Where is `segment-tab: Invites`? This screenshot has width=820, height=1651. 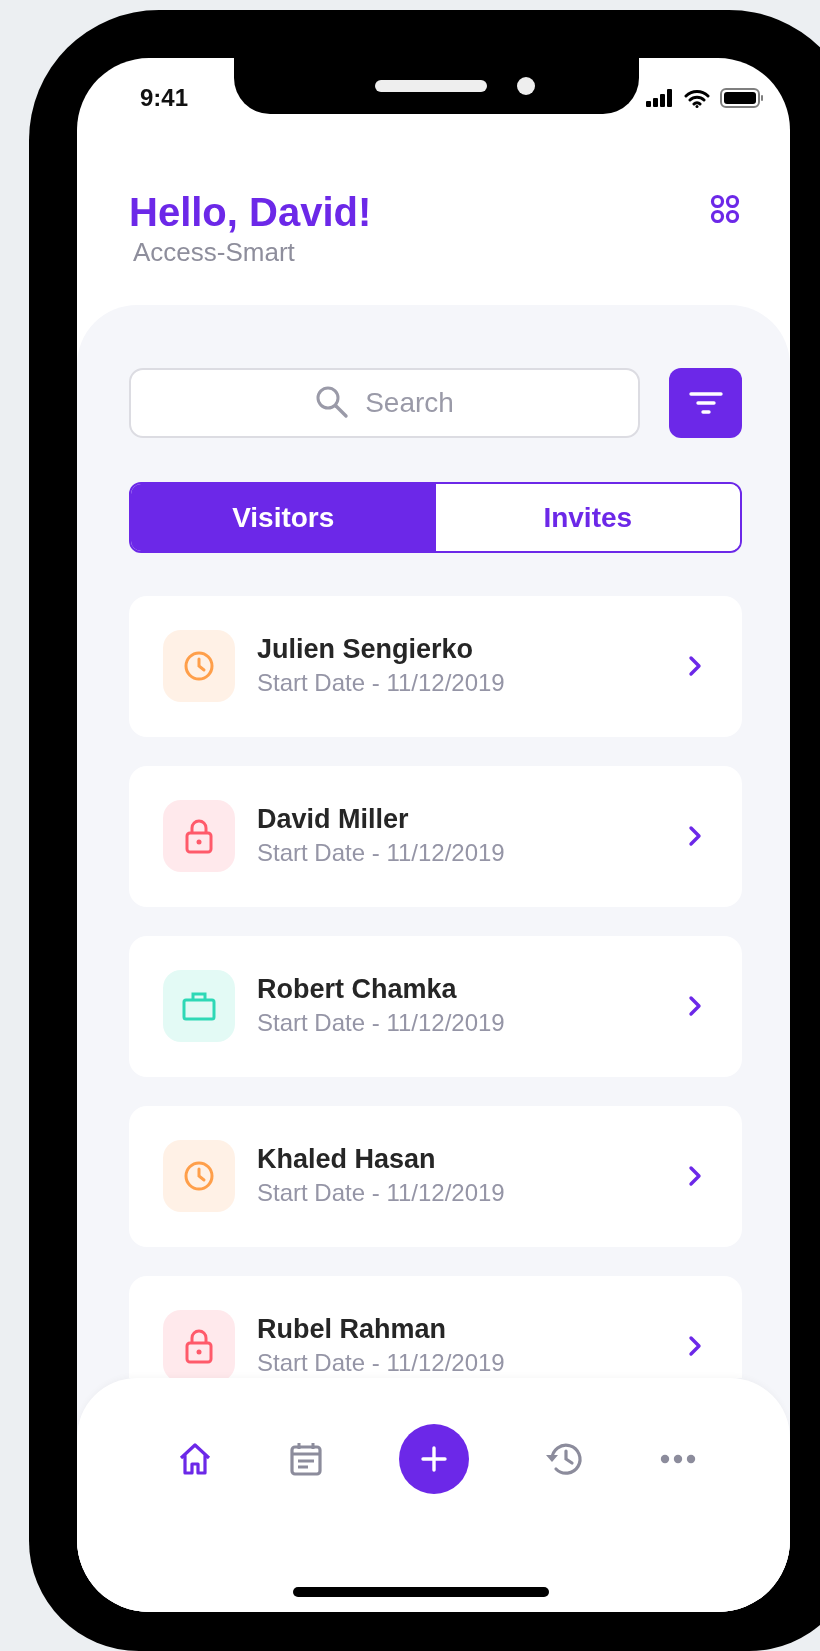 segment-tab: Invites is located at coordinates (587, 517).